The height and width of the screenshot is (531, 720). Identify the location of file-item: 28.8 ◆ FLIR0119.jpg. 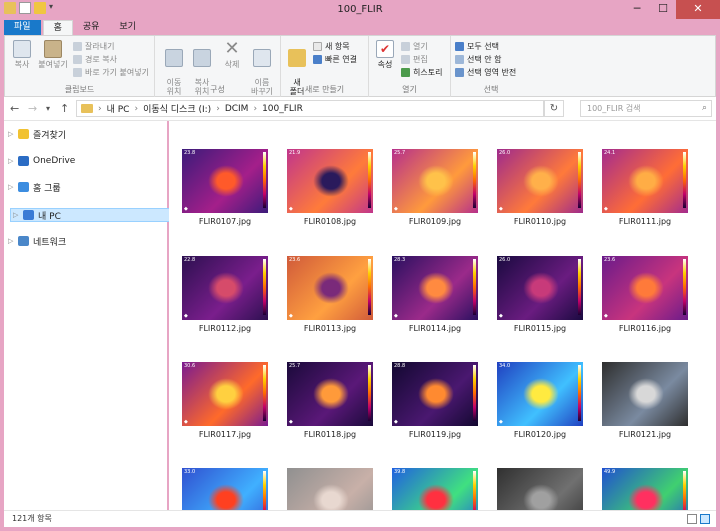
(435, 400).